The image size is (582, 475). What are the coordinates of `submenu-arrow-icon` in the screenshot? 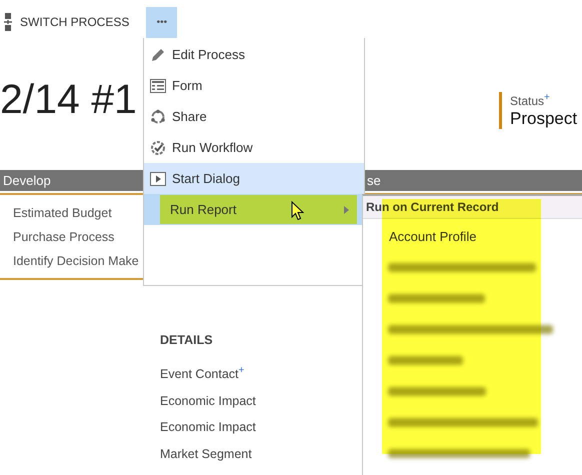 It's located at (346, 210).